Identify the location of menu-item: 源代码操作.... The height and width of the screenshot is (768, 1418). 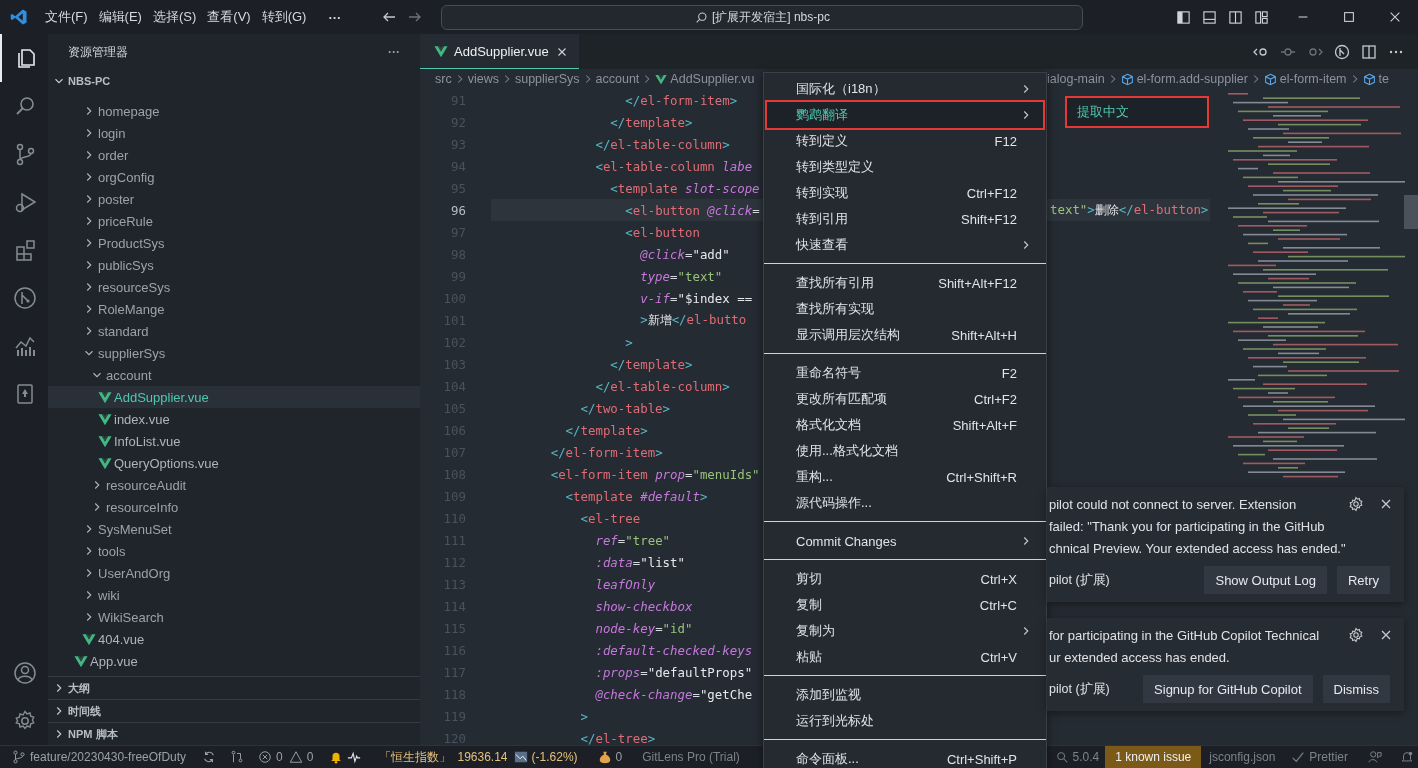
(905, 503).